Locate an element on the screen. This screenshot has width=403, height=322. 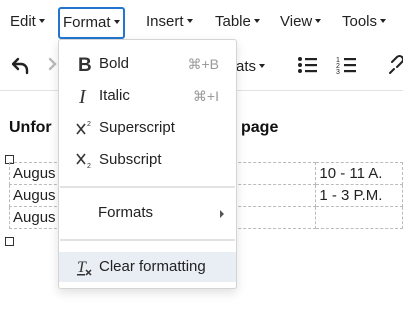
table-cell is located at coordinates (359, 217).